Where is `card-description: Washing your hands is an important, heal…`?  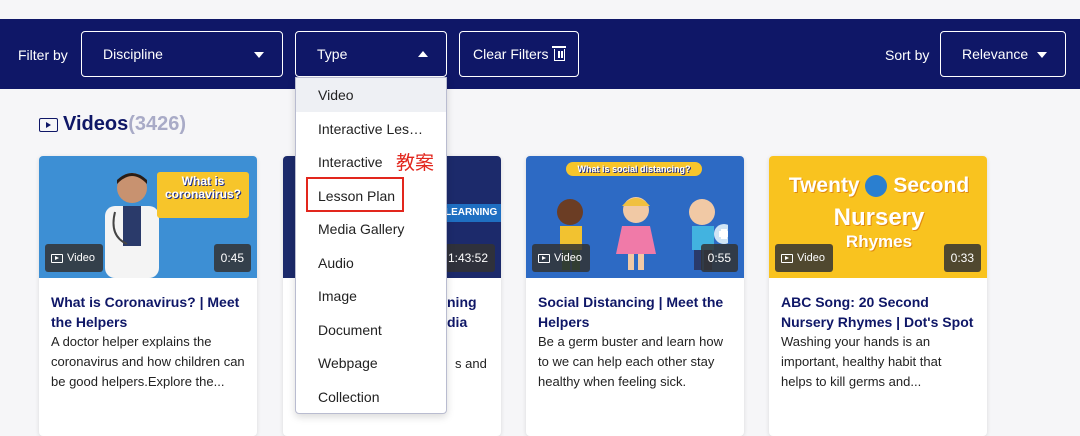 card-description: Washing your hands is an important, heal… is located at coordinates (861, 361).